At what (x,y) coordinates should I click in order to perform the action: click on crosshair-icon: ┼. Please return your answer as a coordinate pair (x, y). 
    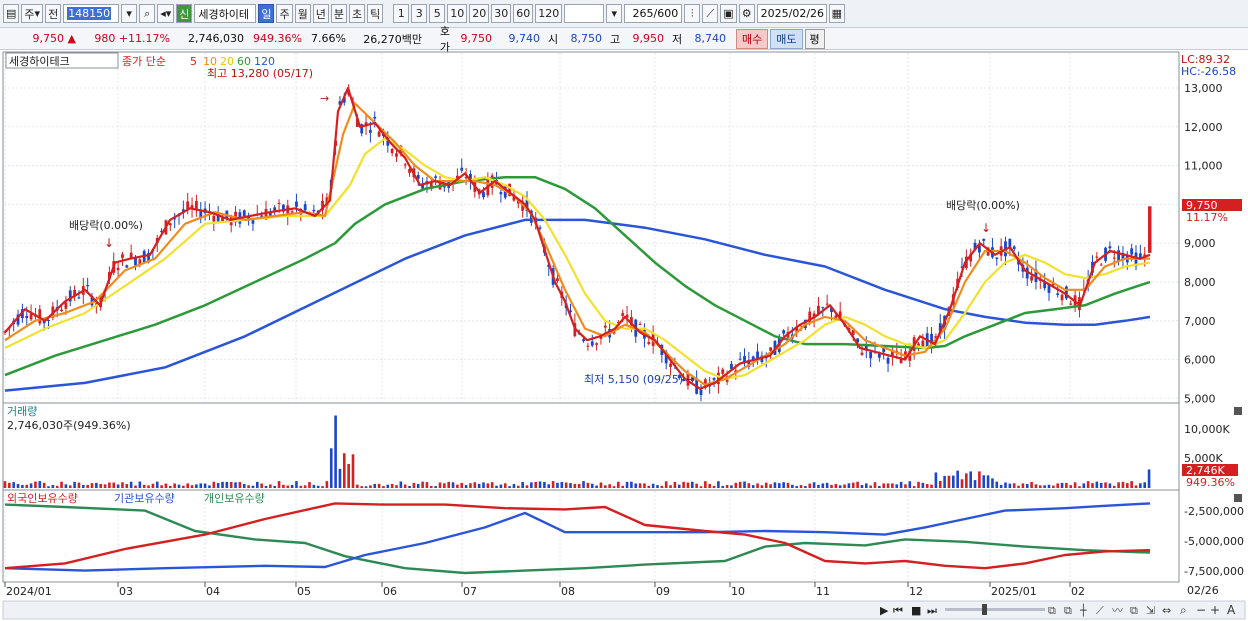
    Looking at the image, I should click on (1083, 610).